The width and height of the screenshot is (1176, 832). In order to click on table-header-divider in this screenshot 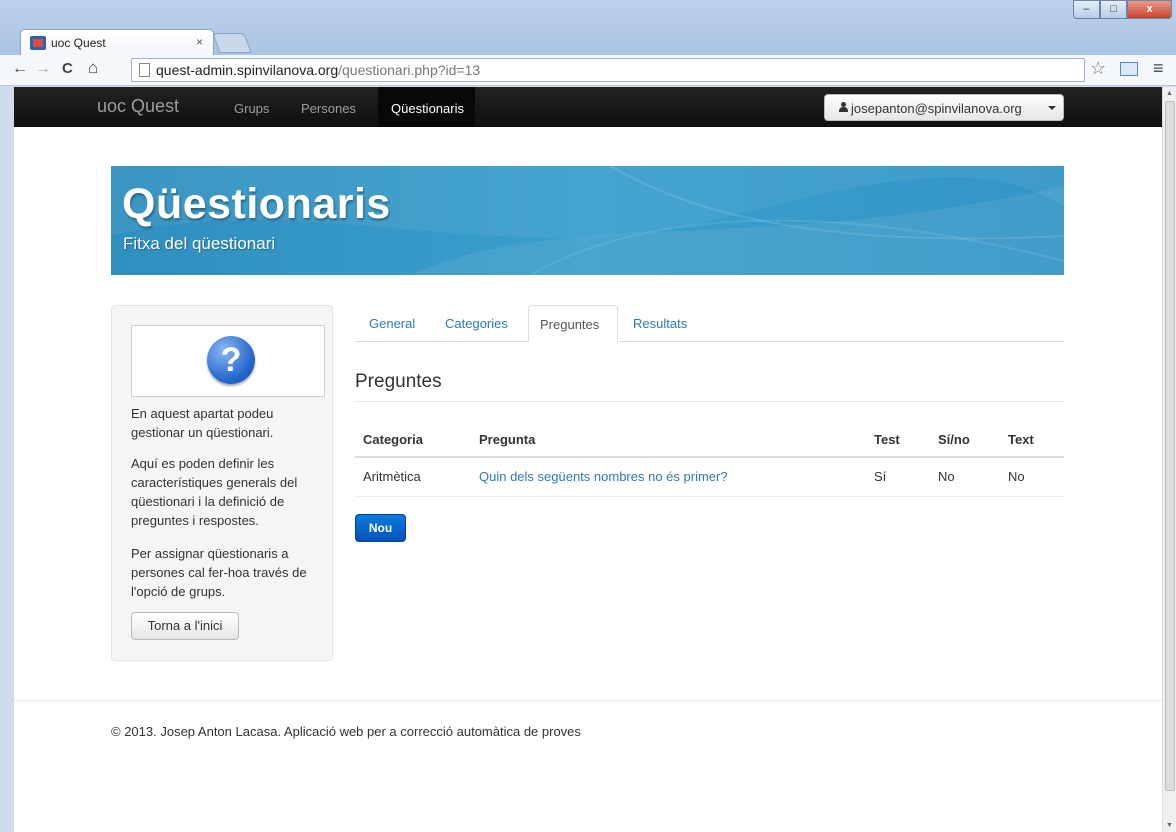, I will do `click(709, 457)`.